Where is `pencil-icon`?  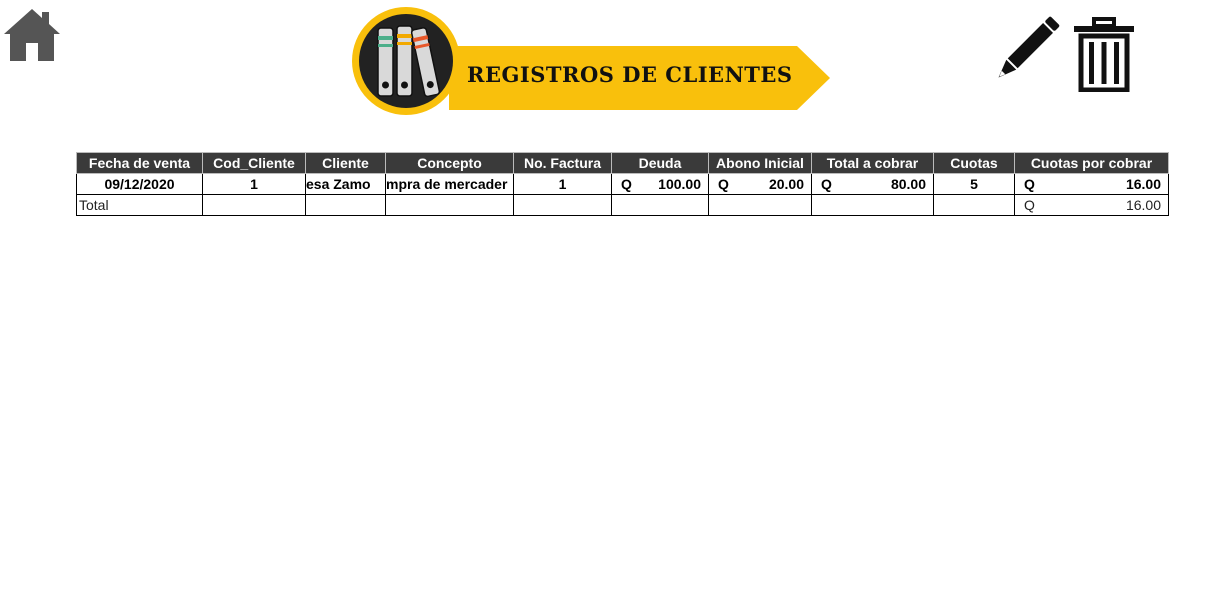 pencil-icon is located at coordinates (1029, 47).